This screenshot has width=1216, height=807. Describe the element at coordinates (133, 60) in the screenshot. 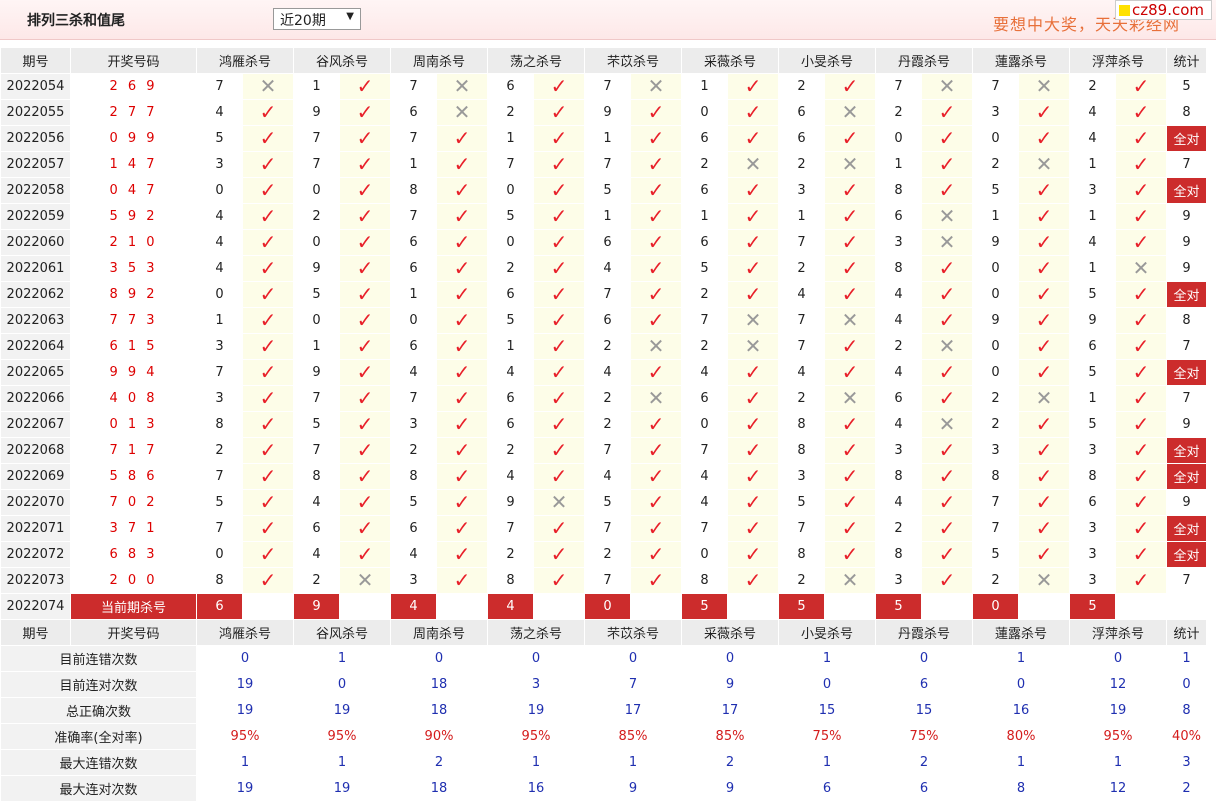

I see `col-draw-header: 开奖号码` at that location.